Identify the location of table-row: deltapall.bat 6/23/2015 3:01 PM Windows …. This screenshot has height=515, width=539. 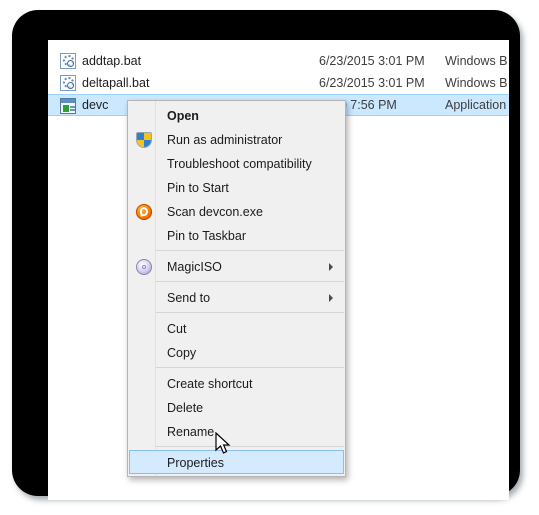
(278, 83).